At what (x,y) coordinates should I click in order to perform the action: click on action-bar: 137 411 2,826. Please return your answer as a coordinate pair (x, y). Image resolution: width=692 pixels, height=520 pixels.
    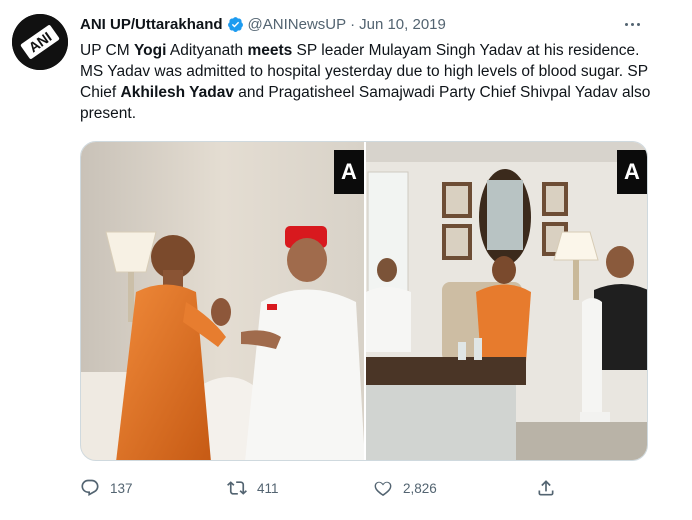
    Looking at the image, I should click on (360, 488).